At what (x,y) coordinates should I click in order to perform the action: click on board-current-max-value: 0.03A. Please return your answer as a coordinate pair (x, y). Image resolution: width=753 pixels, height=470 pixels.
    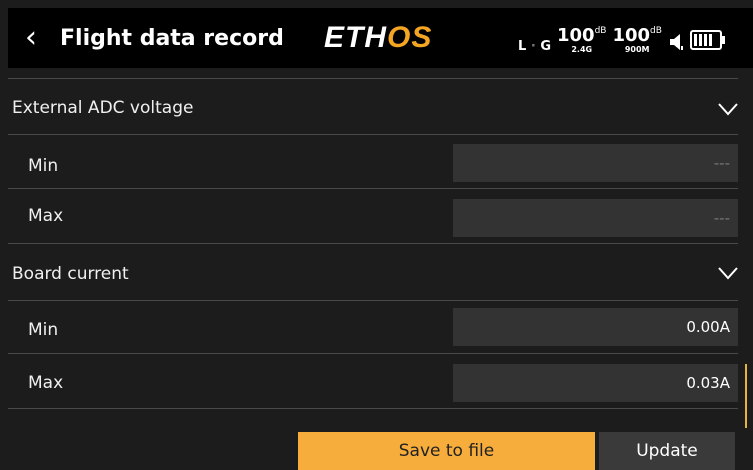
    Looking at the image, I should click on (595, 383).